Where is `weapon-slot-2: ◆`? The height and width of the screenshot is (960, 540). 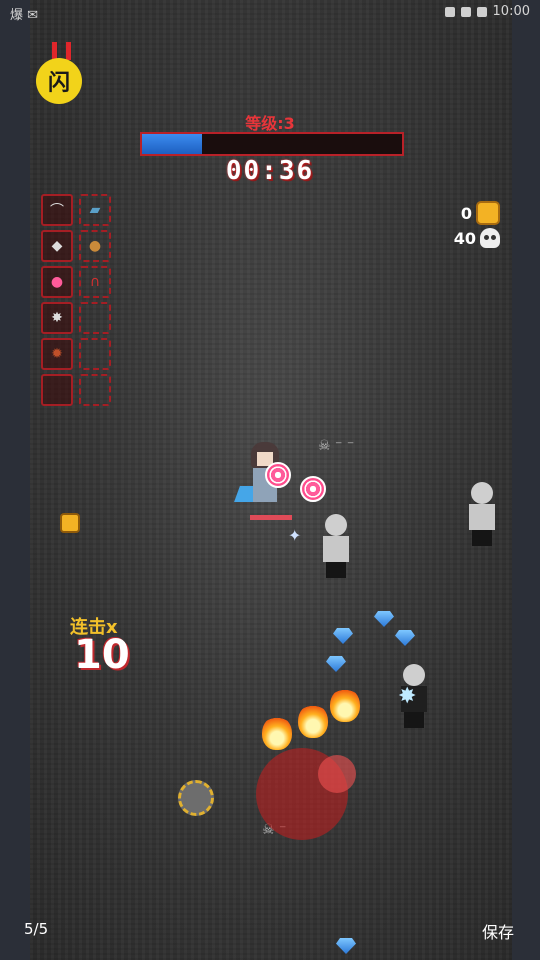
weapon-slot-2: ◆ is located at coordinates (57, 246).